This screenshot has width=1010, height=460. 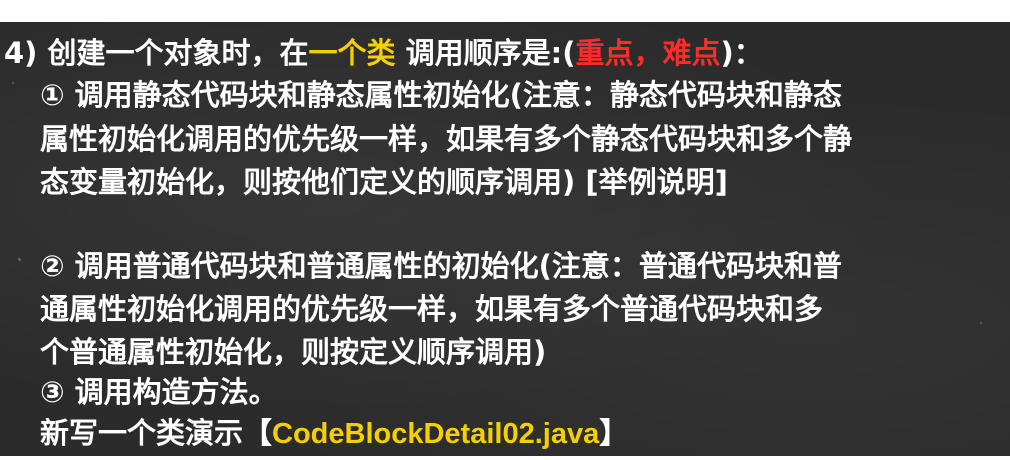 What do you see at coordinates (436, 434) in the screenshot?
I see `demo-filename: CodeBlockDetail02.java` at bounding box center [436, 434].